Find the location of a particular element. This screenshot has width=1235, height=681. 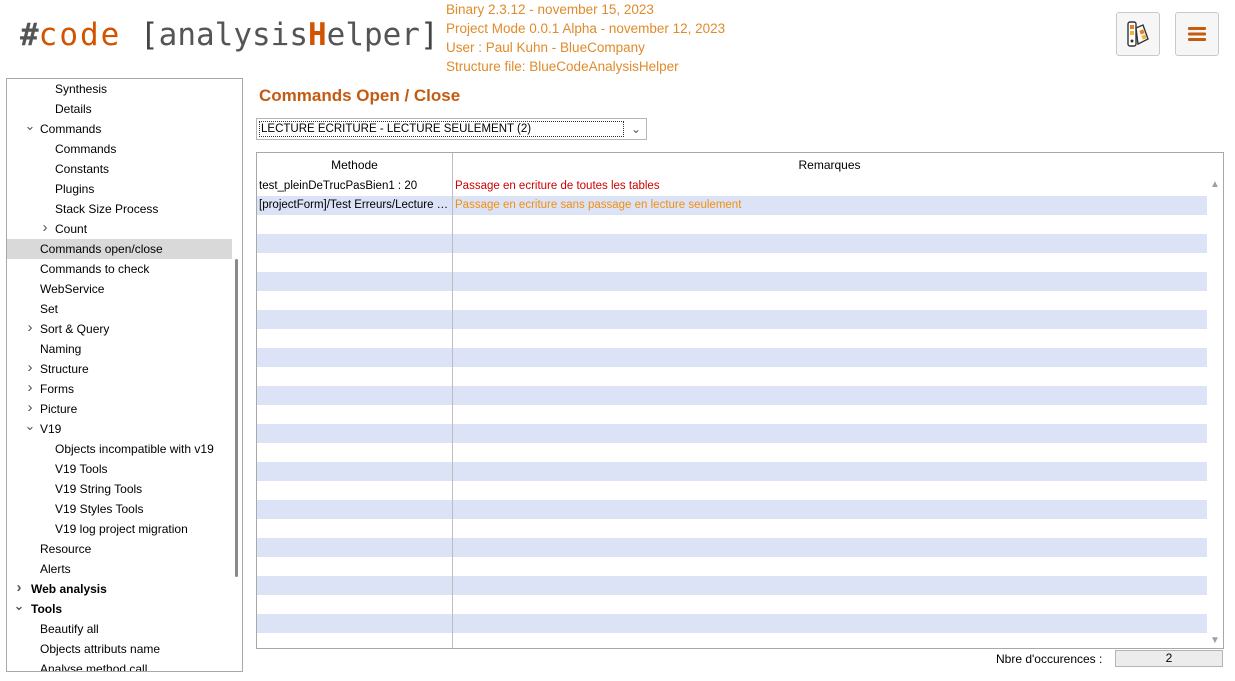

sidebar-item: Naming is located at coordinates (119, 349).